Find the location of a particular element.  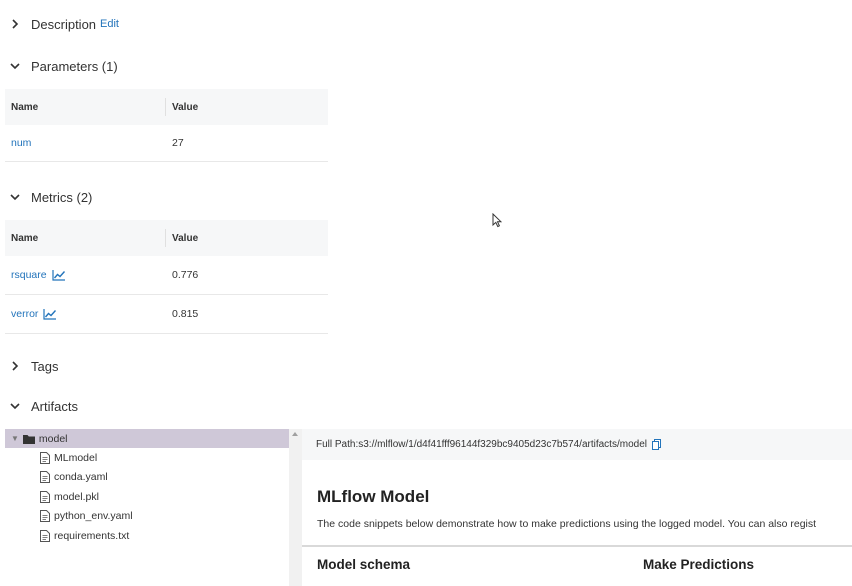

scroll-up-arrow-icon is located at coordinates (295, 434).